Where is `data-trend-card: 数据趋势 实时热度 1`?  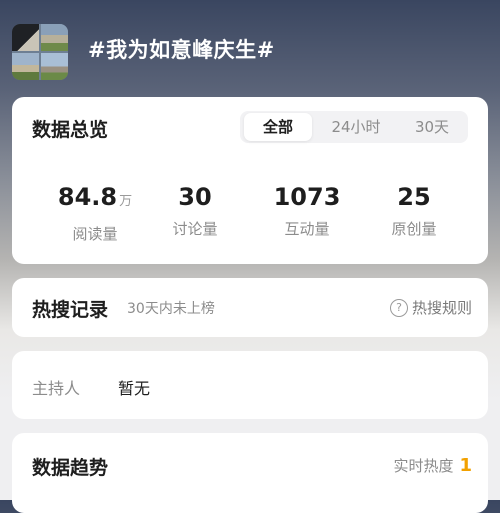
data-trend-card: 数据趋势 实时热度 1 is located at coordinates (250, 473).